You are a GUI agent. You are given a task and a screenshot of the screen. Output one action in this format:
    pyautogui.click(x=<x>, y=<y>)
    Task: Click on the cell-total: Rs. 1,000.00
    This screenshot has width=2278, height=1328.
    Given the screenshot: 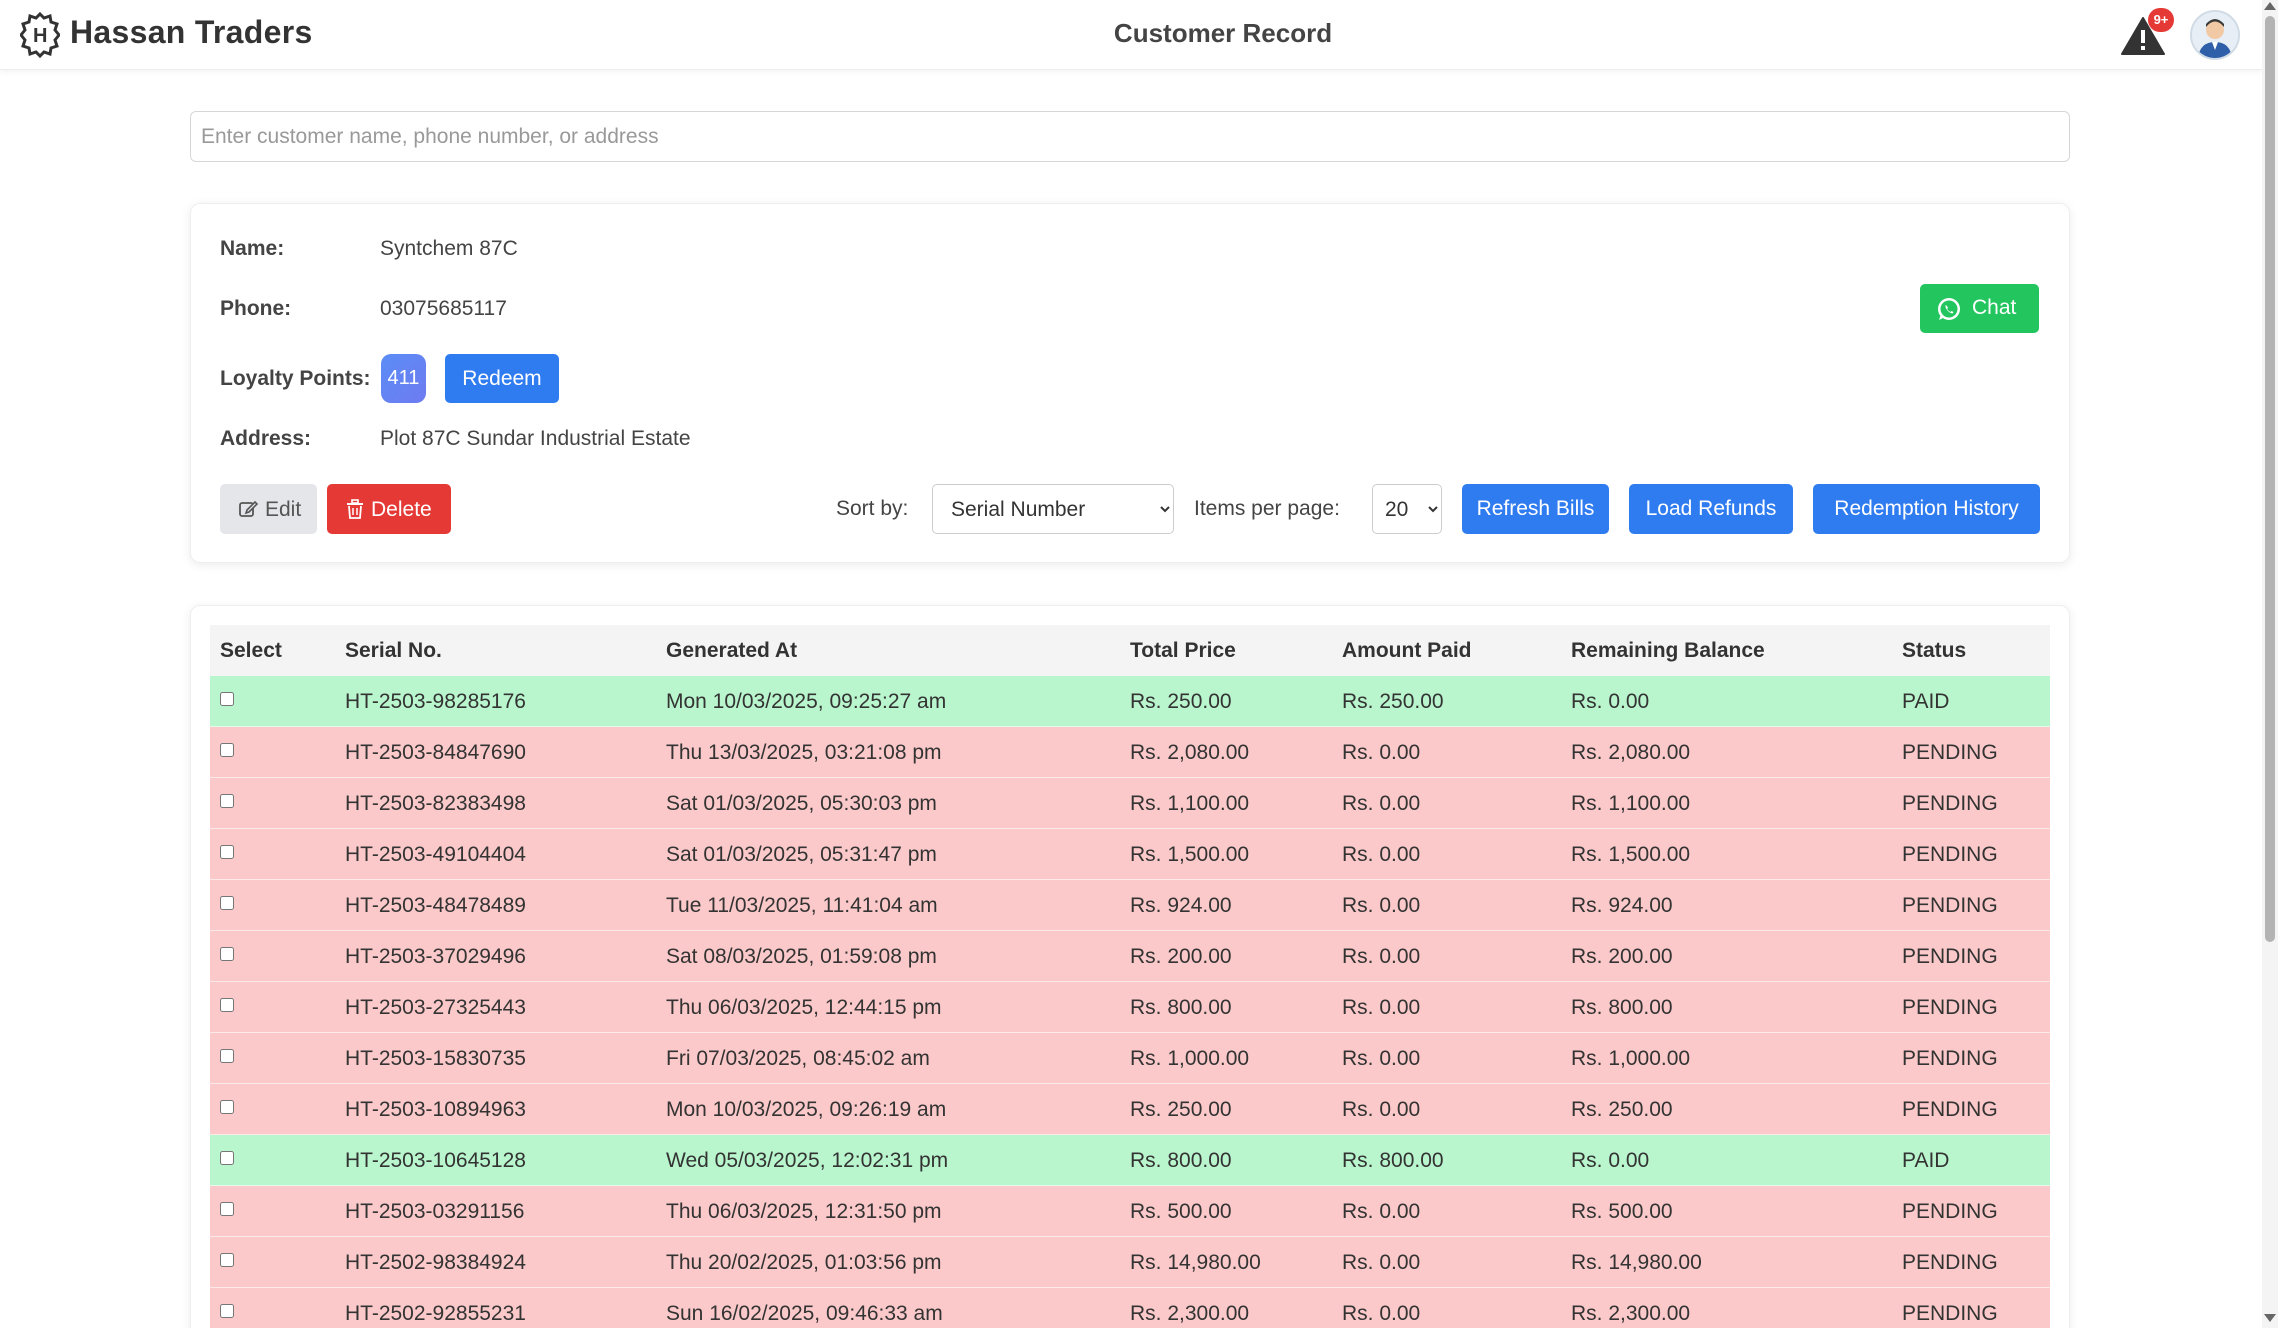 What is the action you would take?
    pyautogui.click(x=1190, y=1058)
    